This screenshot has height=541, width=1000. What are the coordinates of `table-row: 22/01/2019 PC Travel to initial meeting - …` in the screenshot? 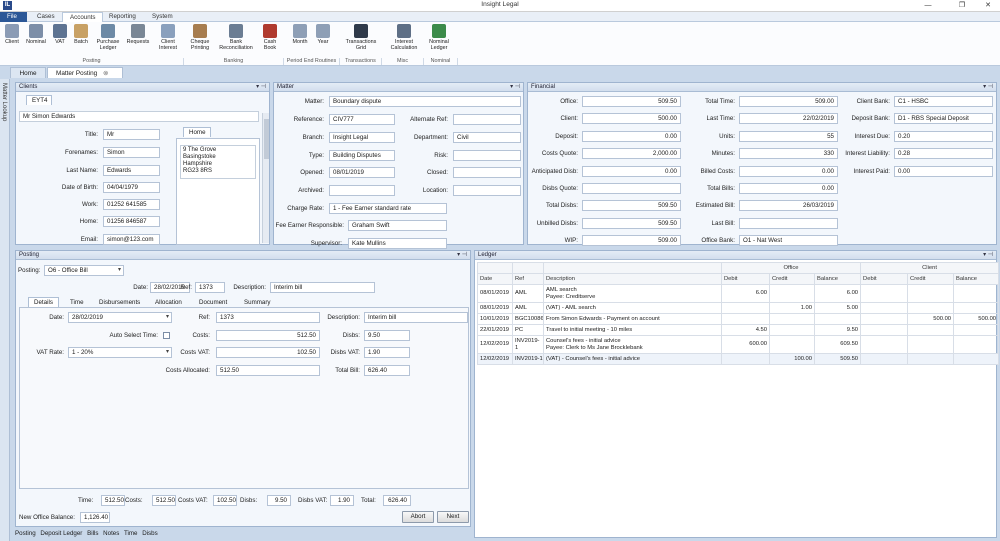 It's located at (738, 330).